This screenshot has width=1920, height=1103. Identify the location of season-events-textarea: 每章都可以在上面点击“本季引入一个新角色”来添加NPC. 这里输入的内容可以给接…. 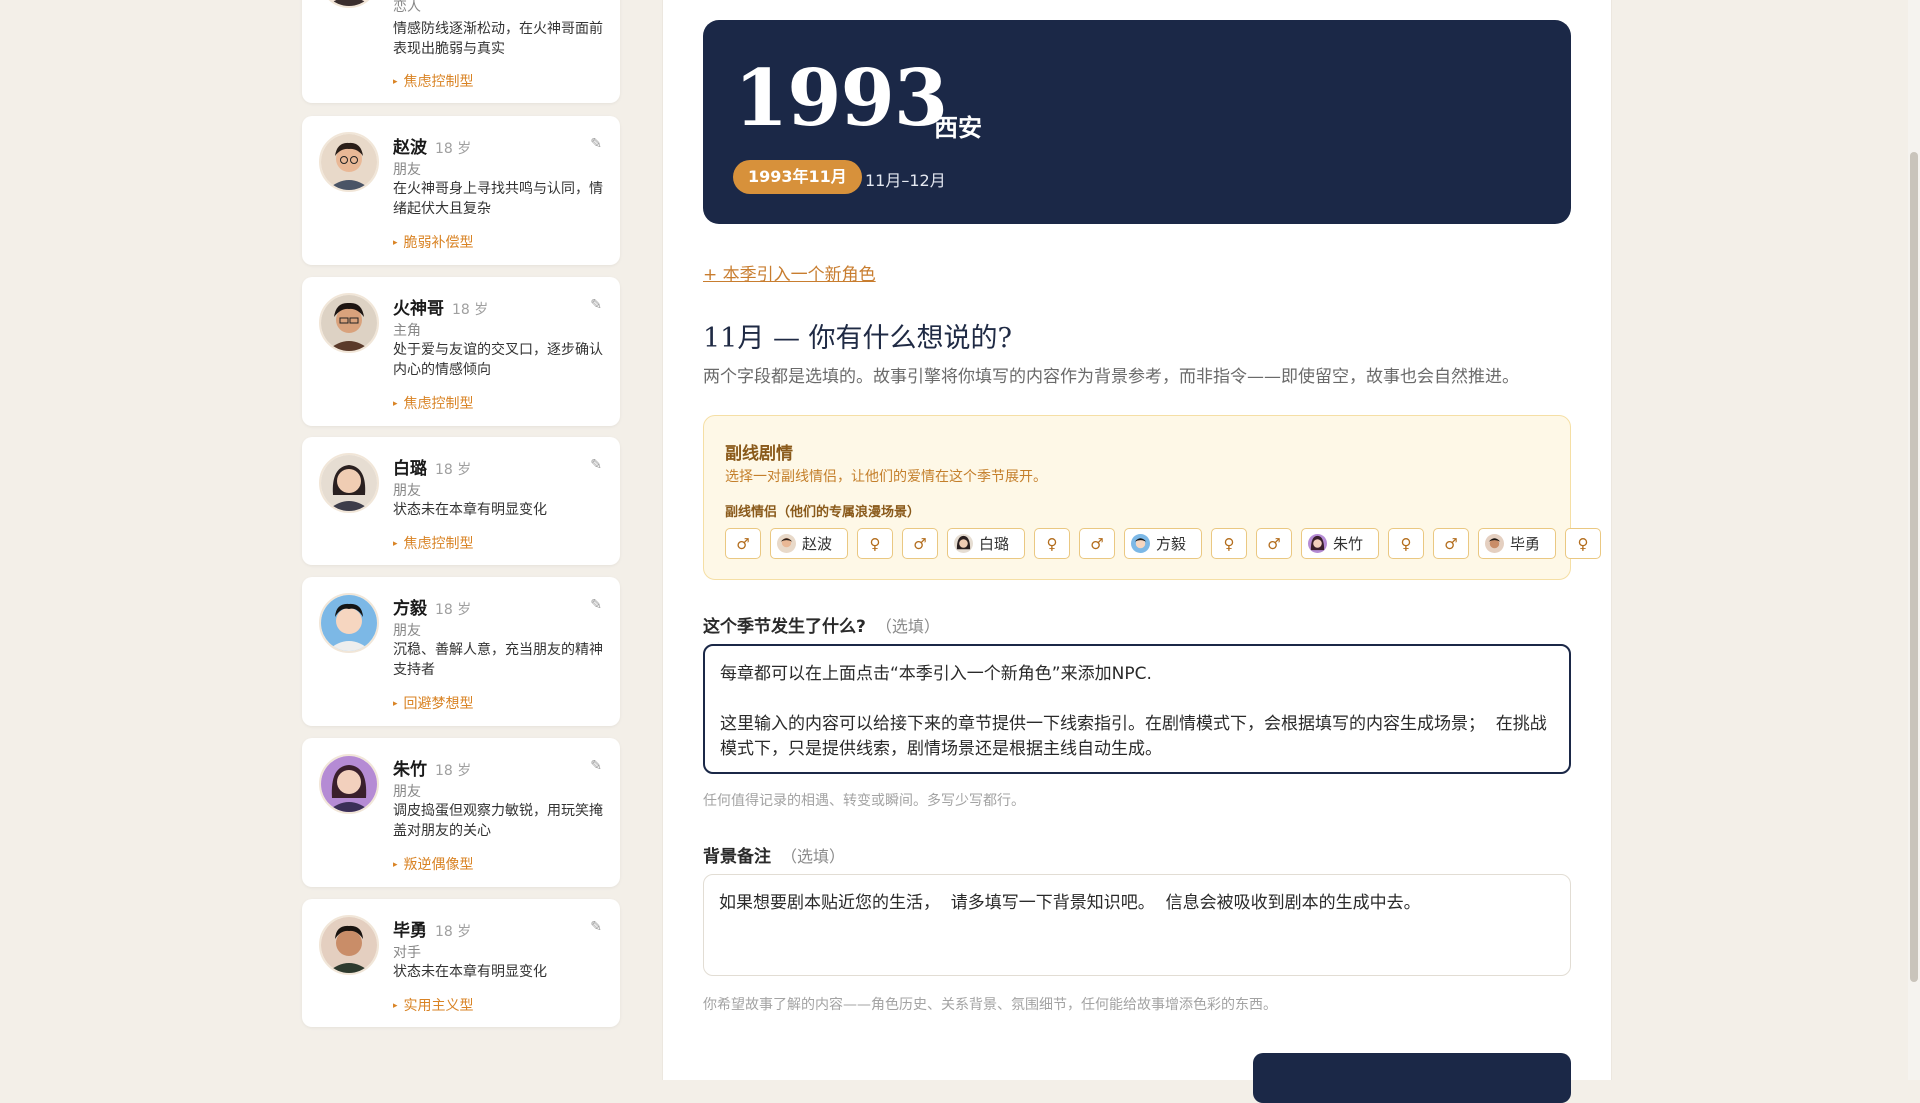
(1137, 709).